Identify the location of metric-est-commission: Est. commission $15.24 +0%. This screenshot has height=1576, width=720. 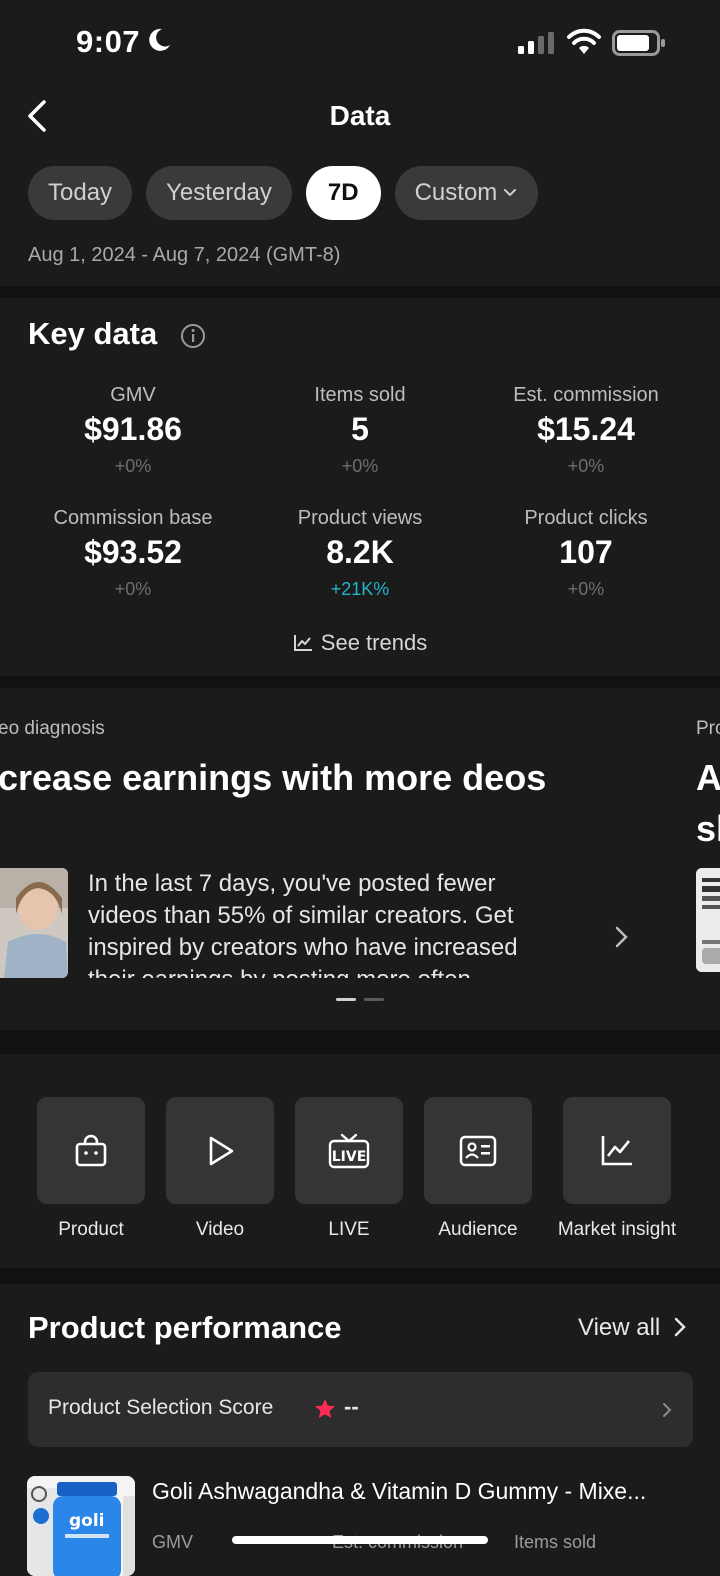
(586, 430).